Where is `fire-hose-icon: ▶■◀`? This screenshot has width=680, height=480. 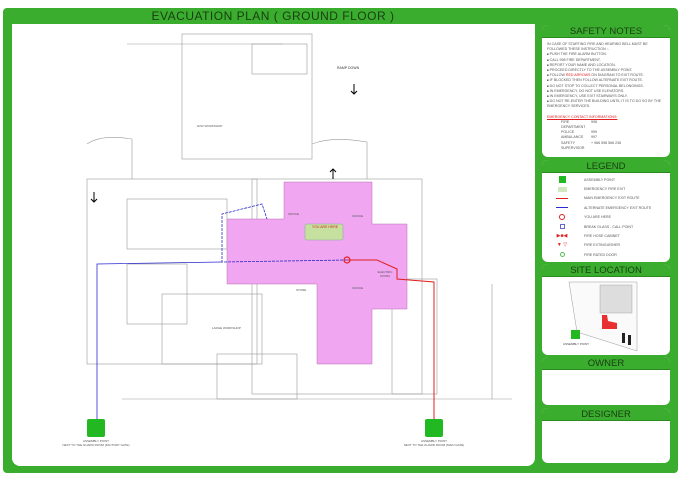 fire-hose-icon: ▶■◀ is located at coordinates (562, 236).